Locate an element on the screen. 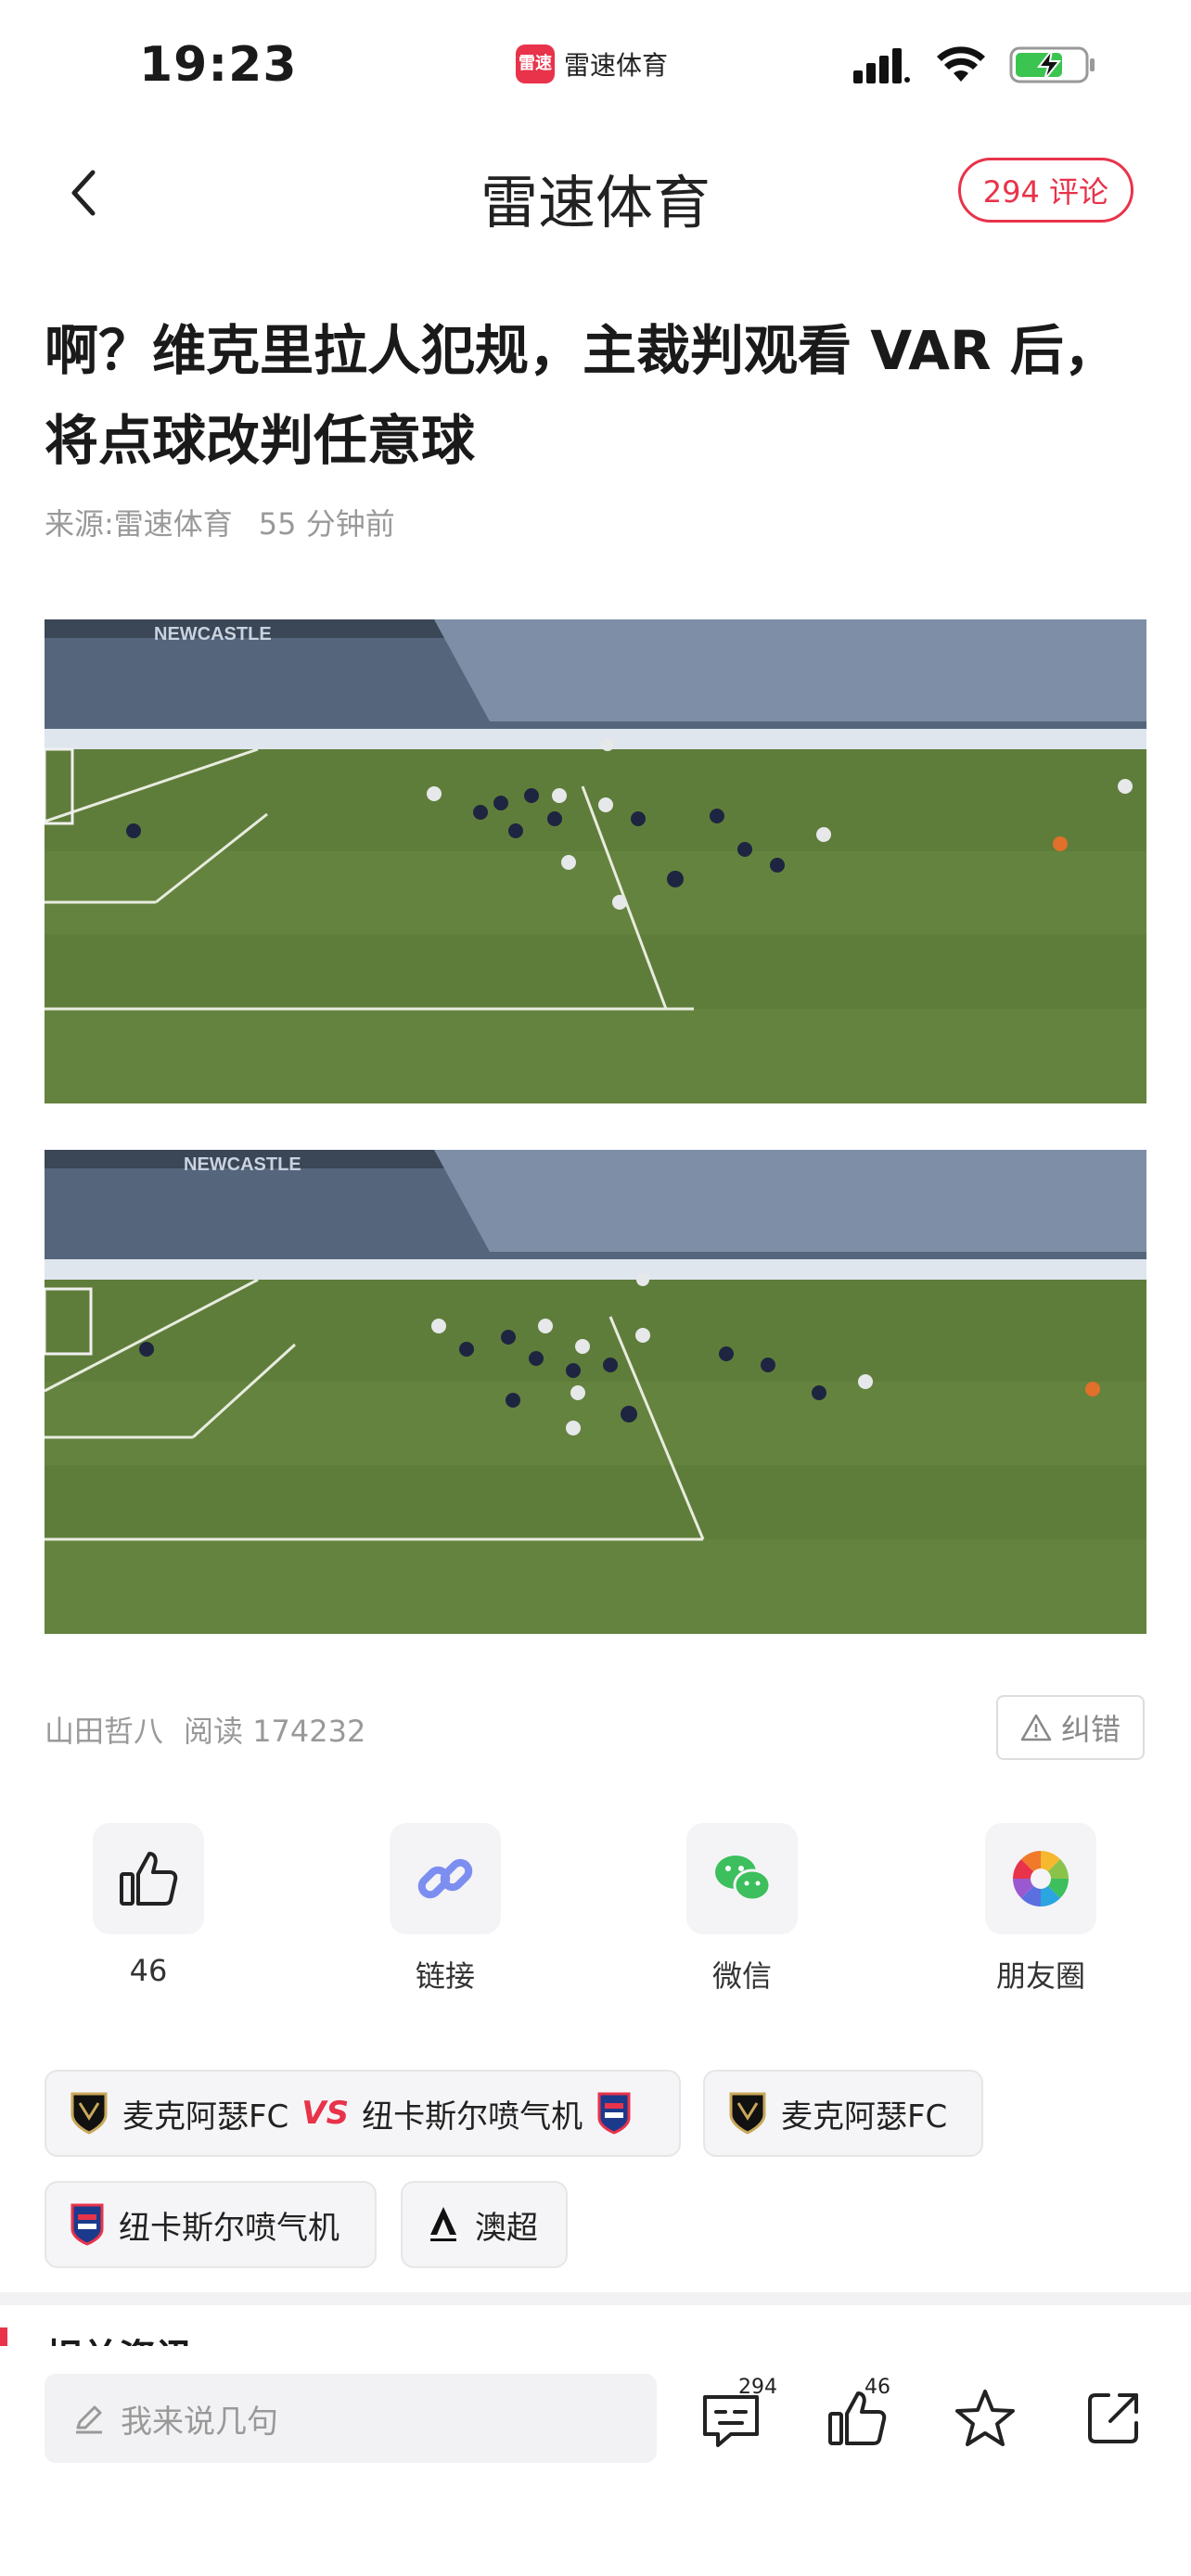  signal-icon is located at coordinates (883, 66).